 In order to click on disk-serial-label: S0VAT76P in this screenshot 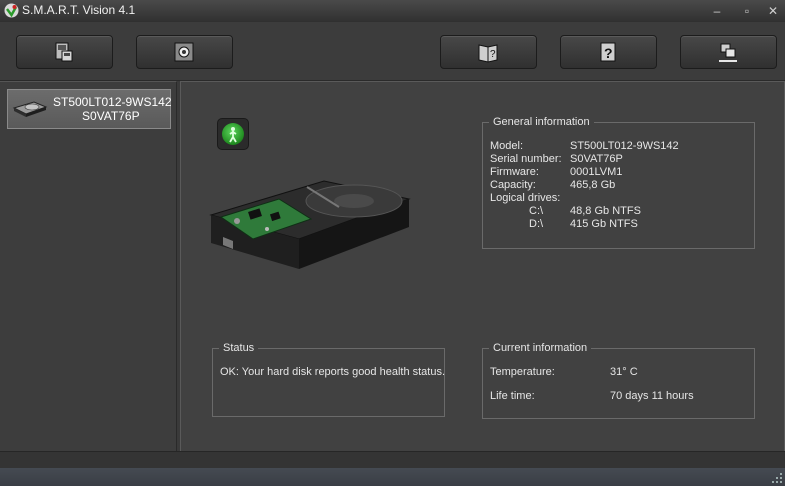, I will do `click(111, 116)`.